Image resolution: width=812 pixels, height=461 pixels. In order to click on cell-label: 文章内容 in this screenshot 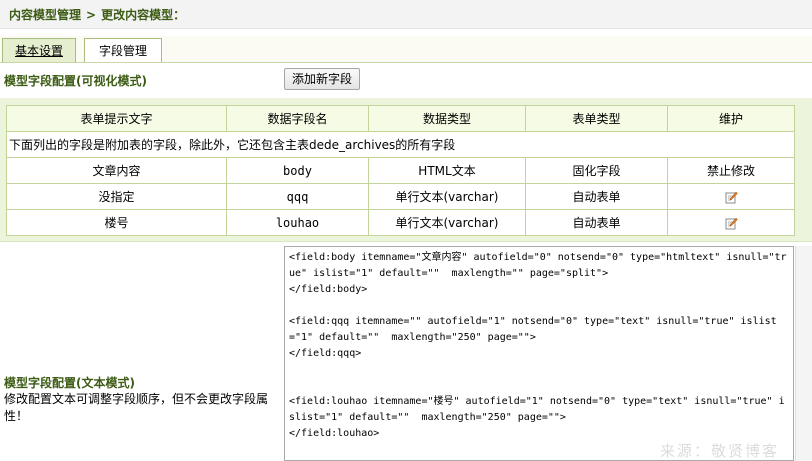, I will do `click(116, 170)`.